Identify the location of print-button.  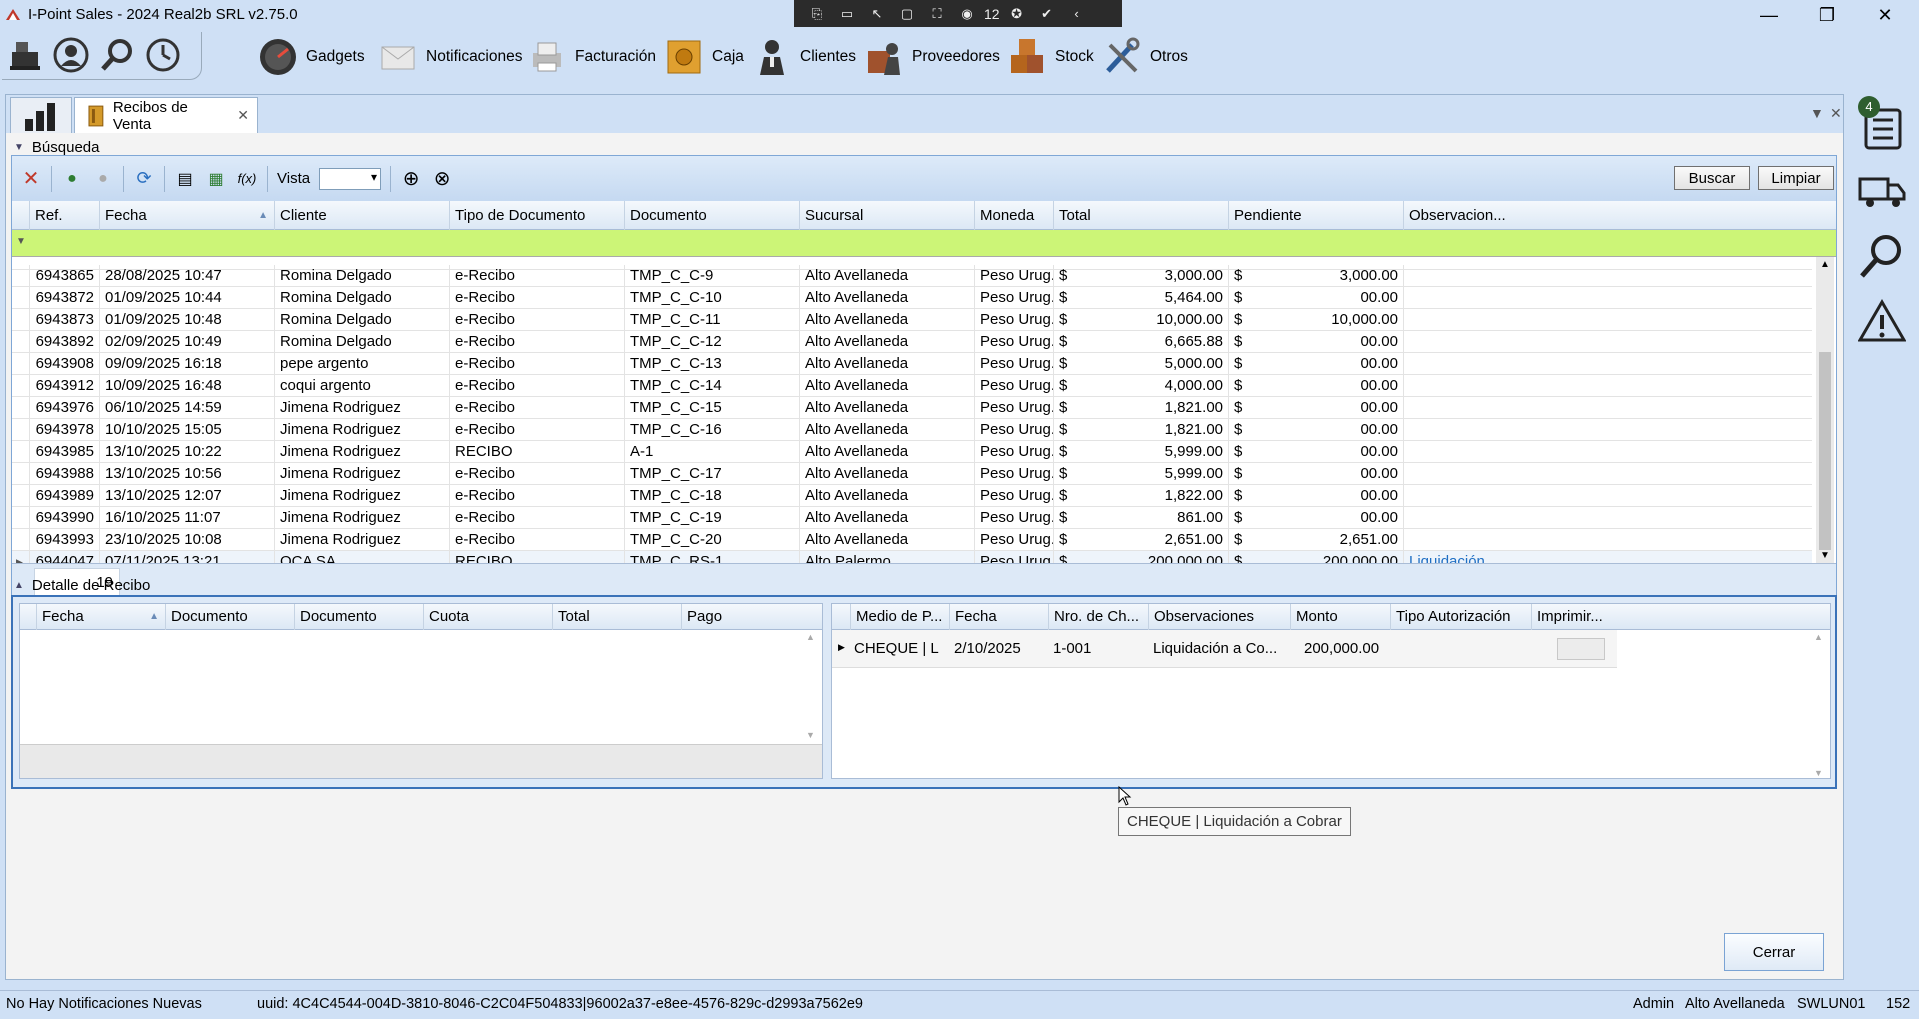
(1581, 649).